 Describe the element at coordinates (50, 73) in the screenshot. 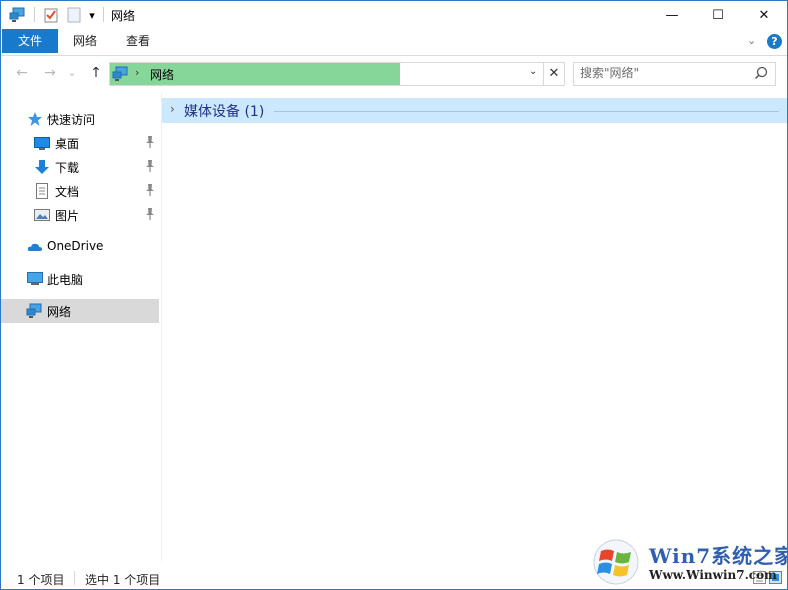

I see `forward-button: →` at that location.